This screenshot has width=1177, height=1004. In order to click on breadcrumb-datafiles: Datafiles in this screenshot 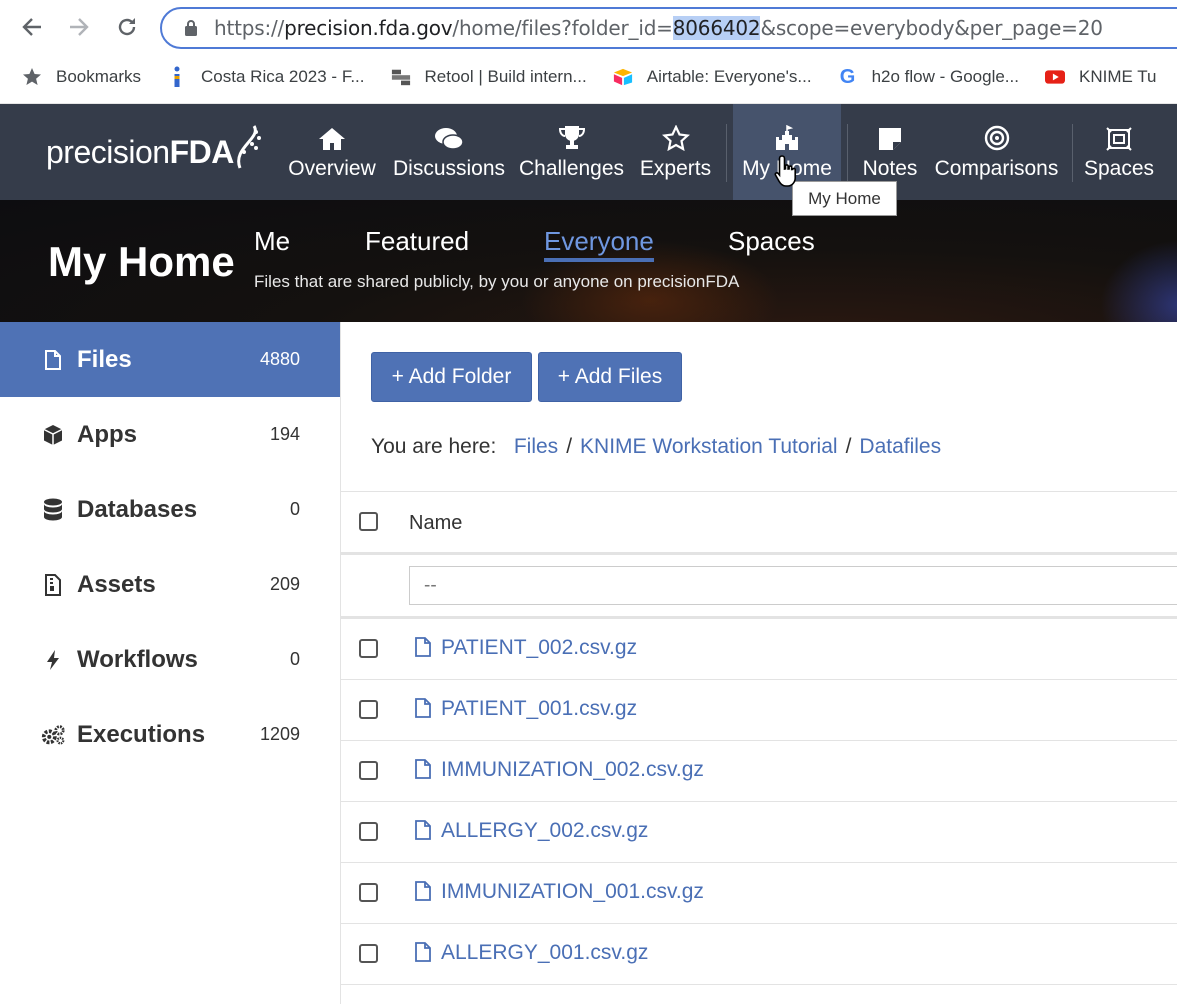, I will do `click(900, 446)`.